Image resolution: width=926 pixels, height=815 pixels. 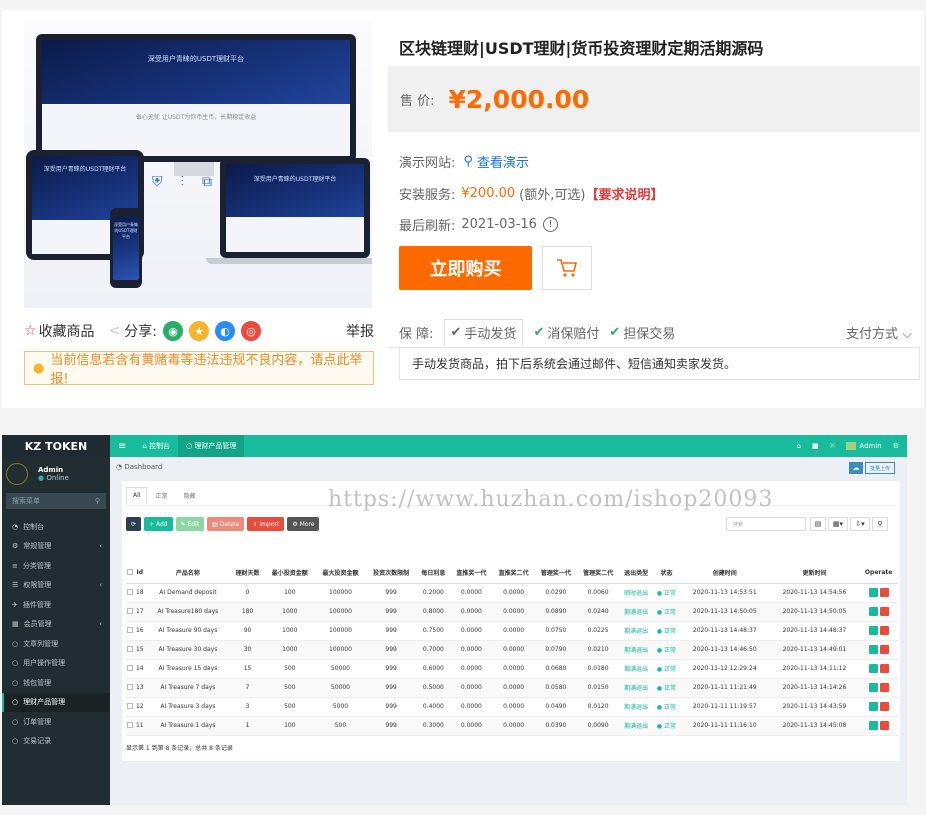 I want to click on sidebar-item: ○ 钱包管理, so click(x=56, y=683).